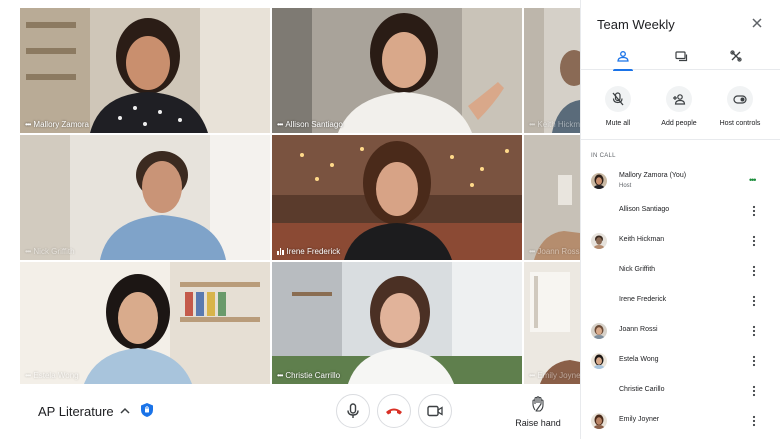 The height and width of the screenshot is (439, 780). What do you see at coordinates (680, 211) in the screenshot?
I see `participant-row: Allison Santiago` at bounding box center [680, 211].